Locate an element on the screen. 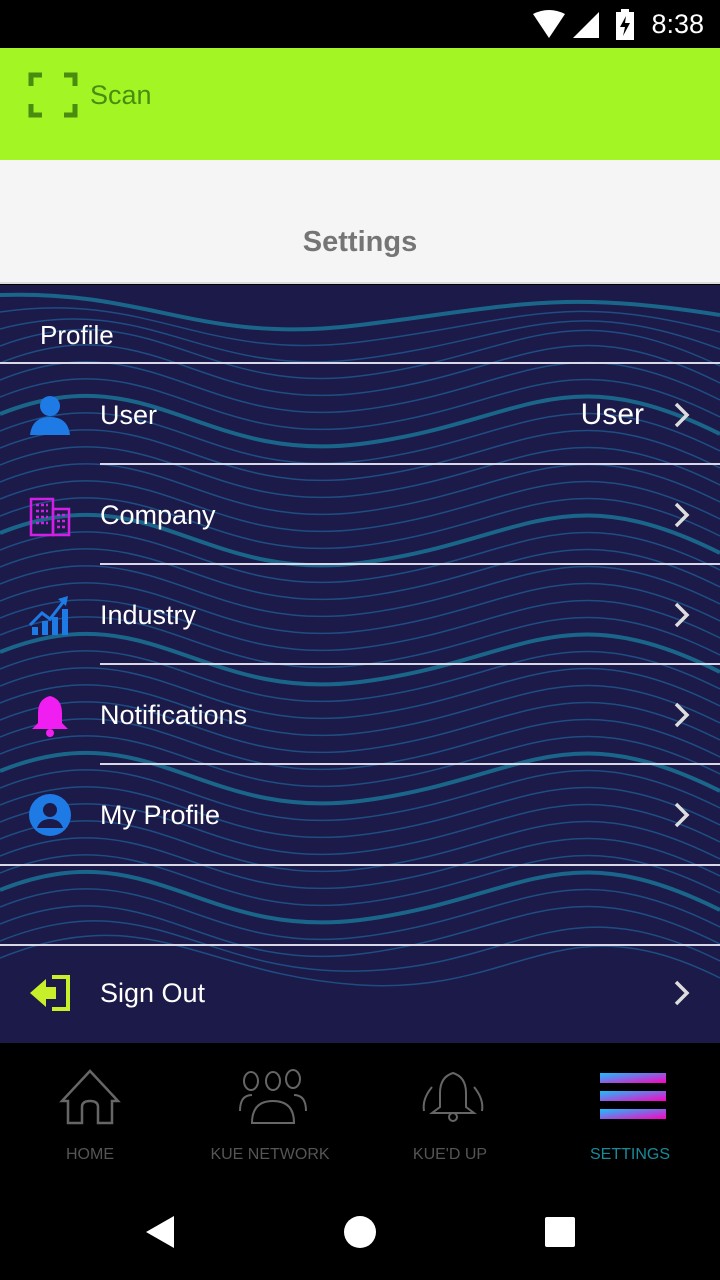  tab-home: HOME is located at coordinates (90, 1114).